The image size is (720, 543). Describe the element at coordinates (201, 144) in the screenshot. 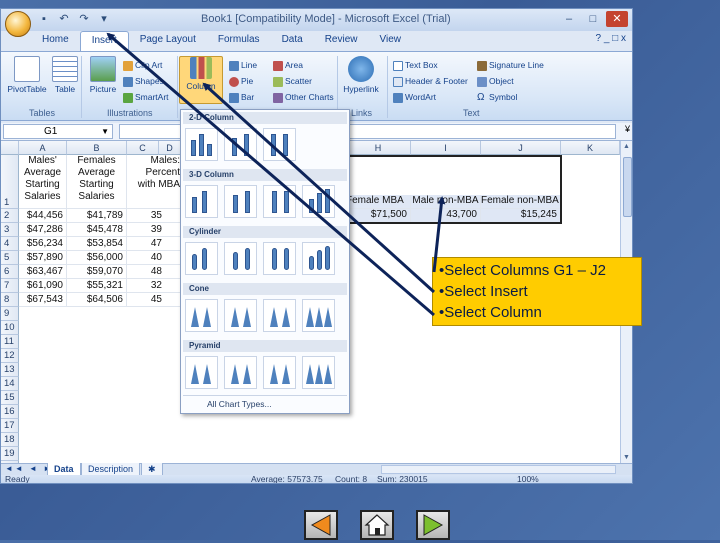

I see `clustered-column-icon` at that location.